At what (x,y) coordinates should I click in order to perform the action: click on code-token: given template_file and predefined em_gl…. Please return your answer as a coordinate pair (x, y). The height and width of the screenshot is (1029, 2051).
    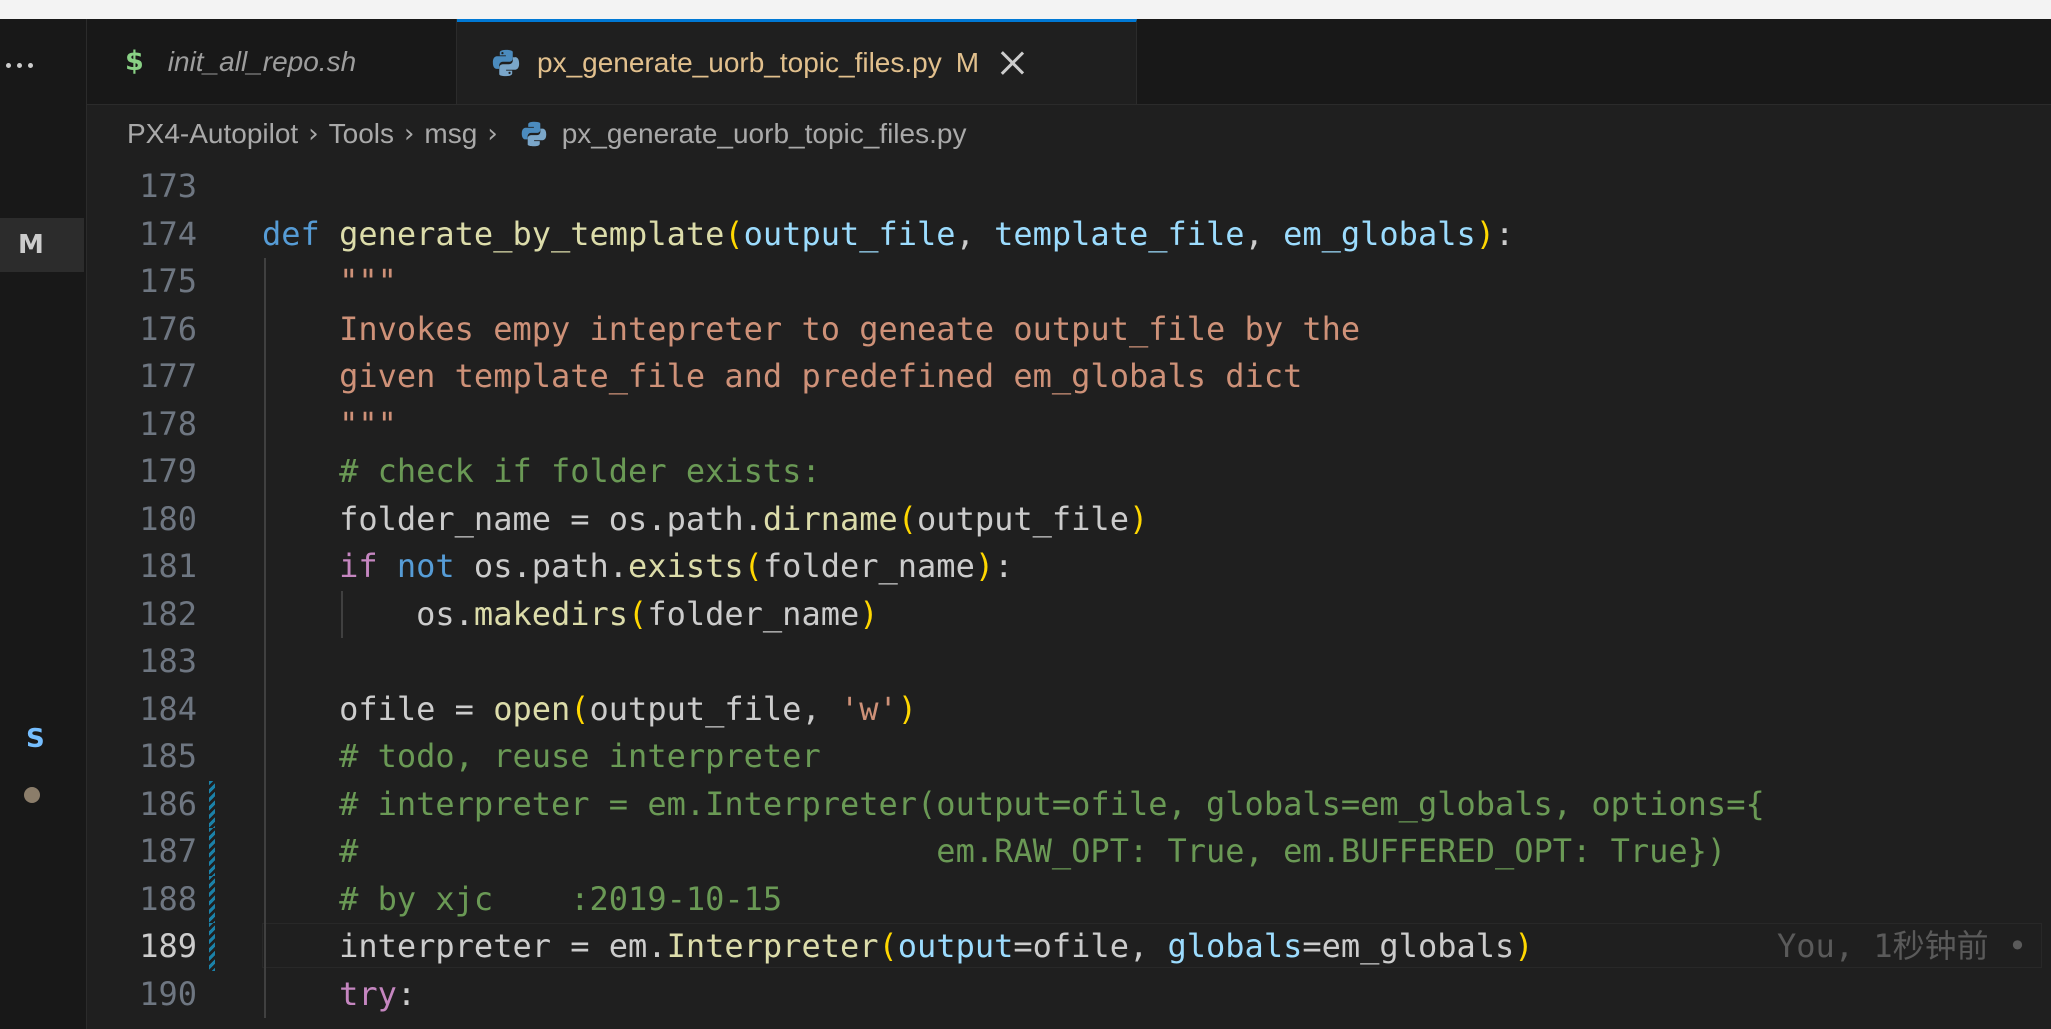
    Looking at the image, I should click on (821, 376).